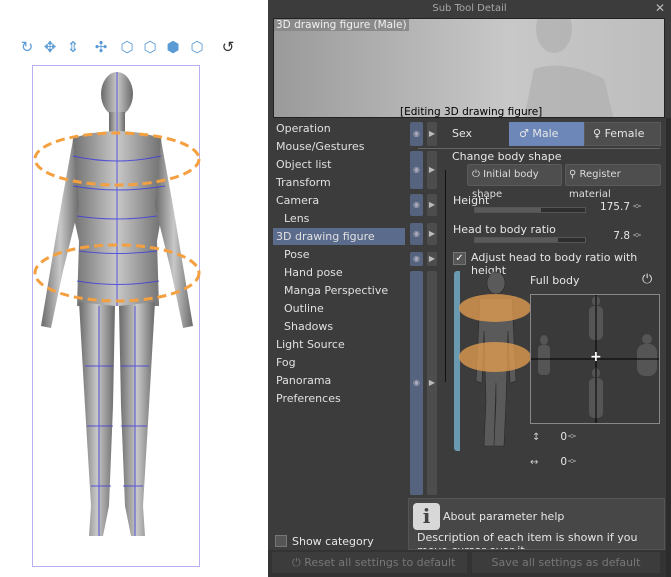 The image size is (671, 577). Describe the element at coordinates (432, 205) in the screenshot. I see `expand-arrow-height: ▶` at that location.